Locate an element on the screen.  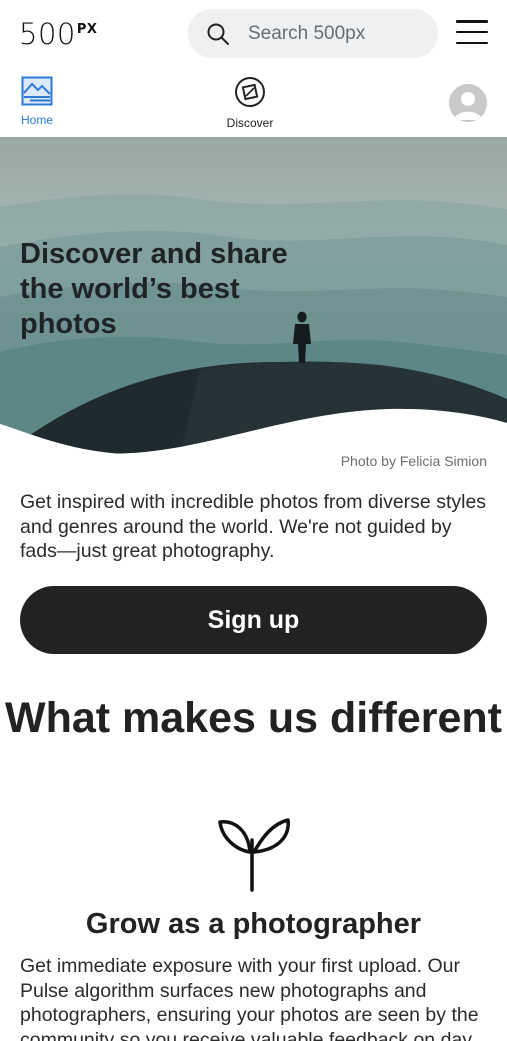
photo-credit: Photo by Felicia Simion is located at coordinates (414, 461).